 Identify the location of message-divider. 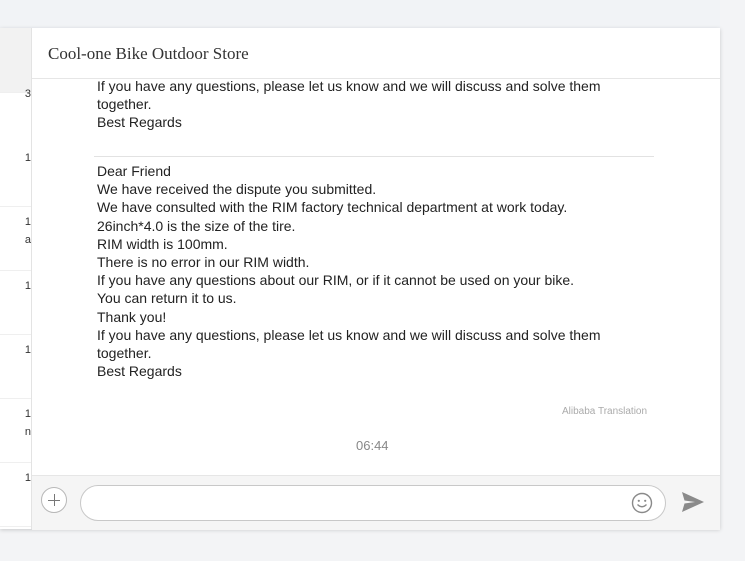
(374, 156).